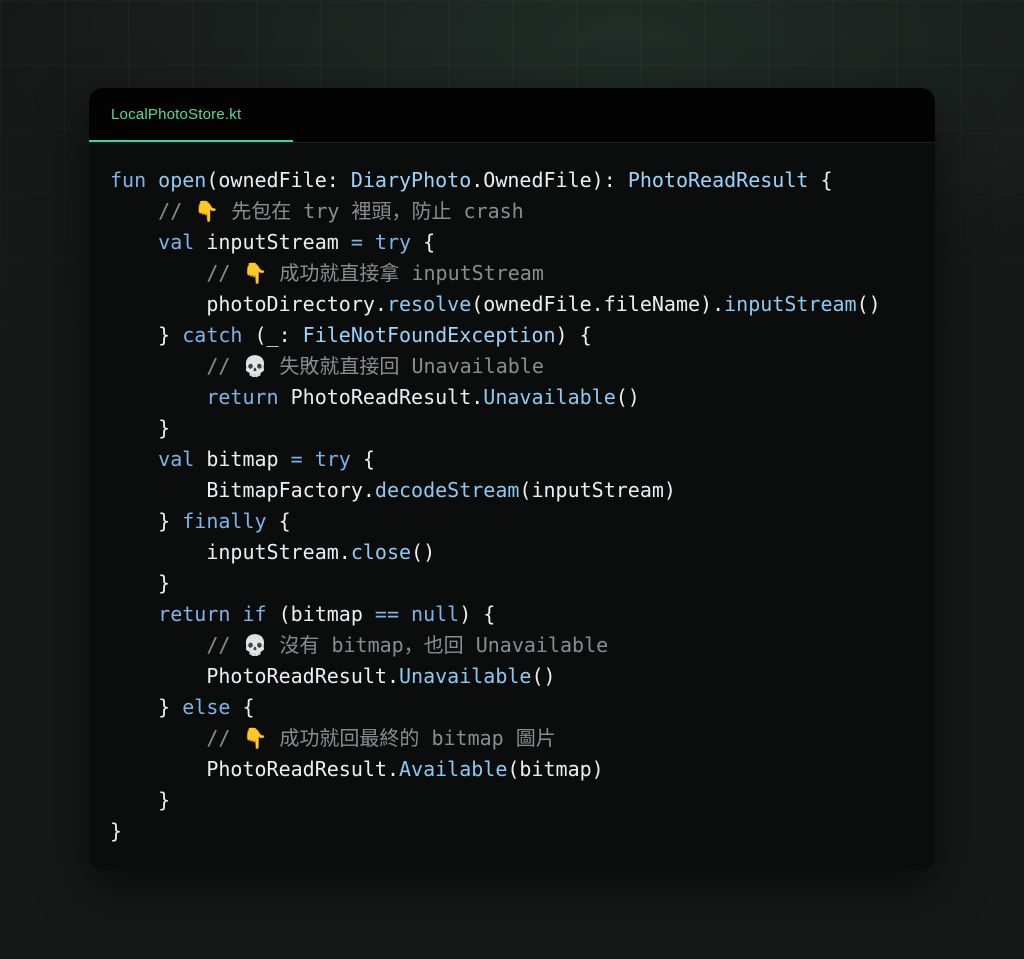 This screenshot has height=959, width=1024. I want to click on code-token: (inputStream), so click(597, 490).